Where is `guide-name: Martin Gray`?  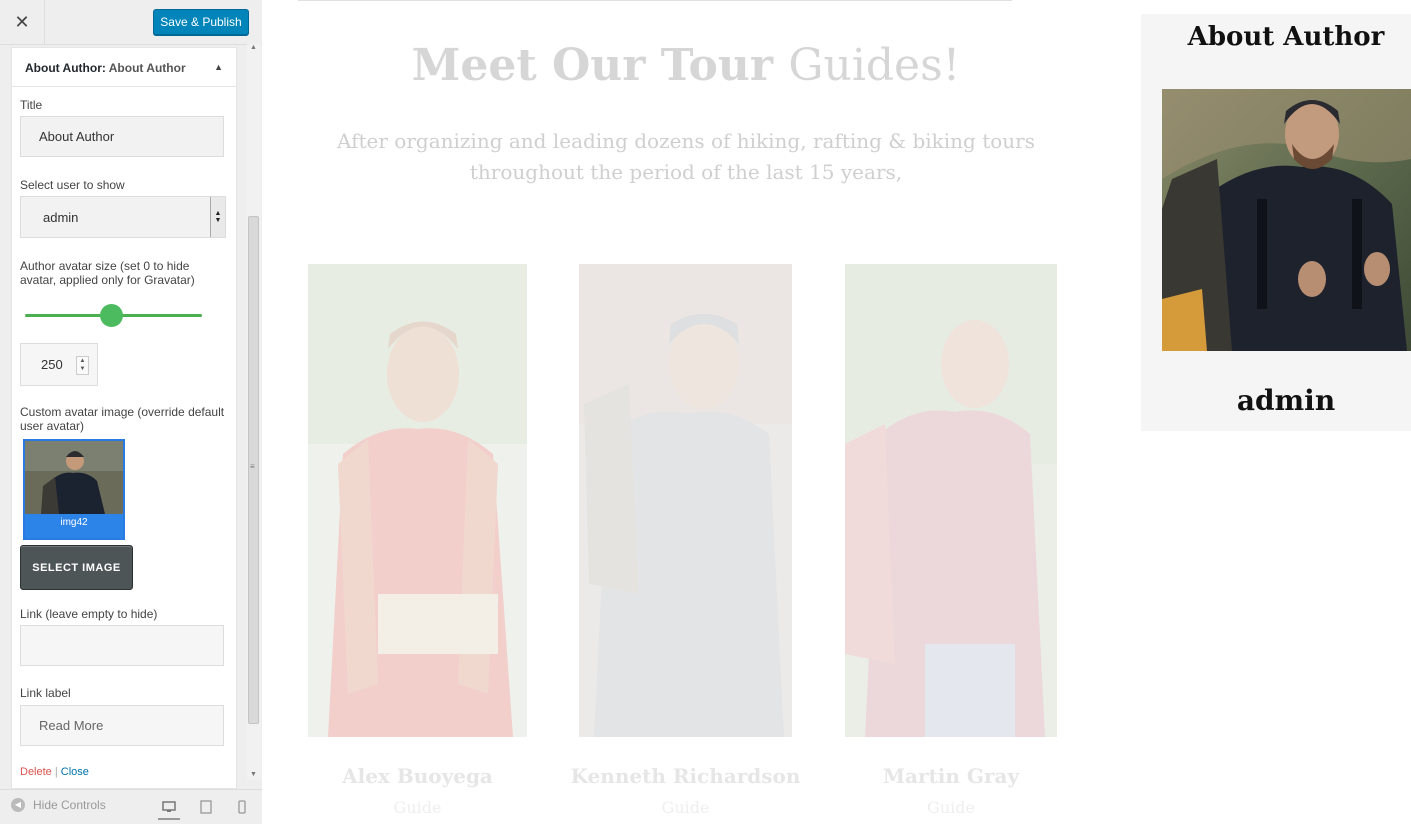
guide-name: Martin Gray is located at coordinates (951, 776).